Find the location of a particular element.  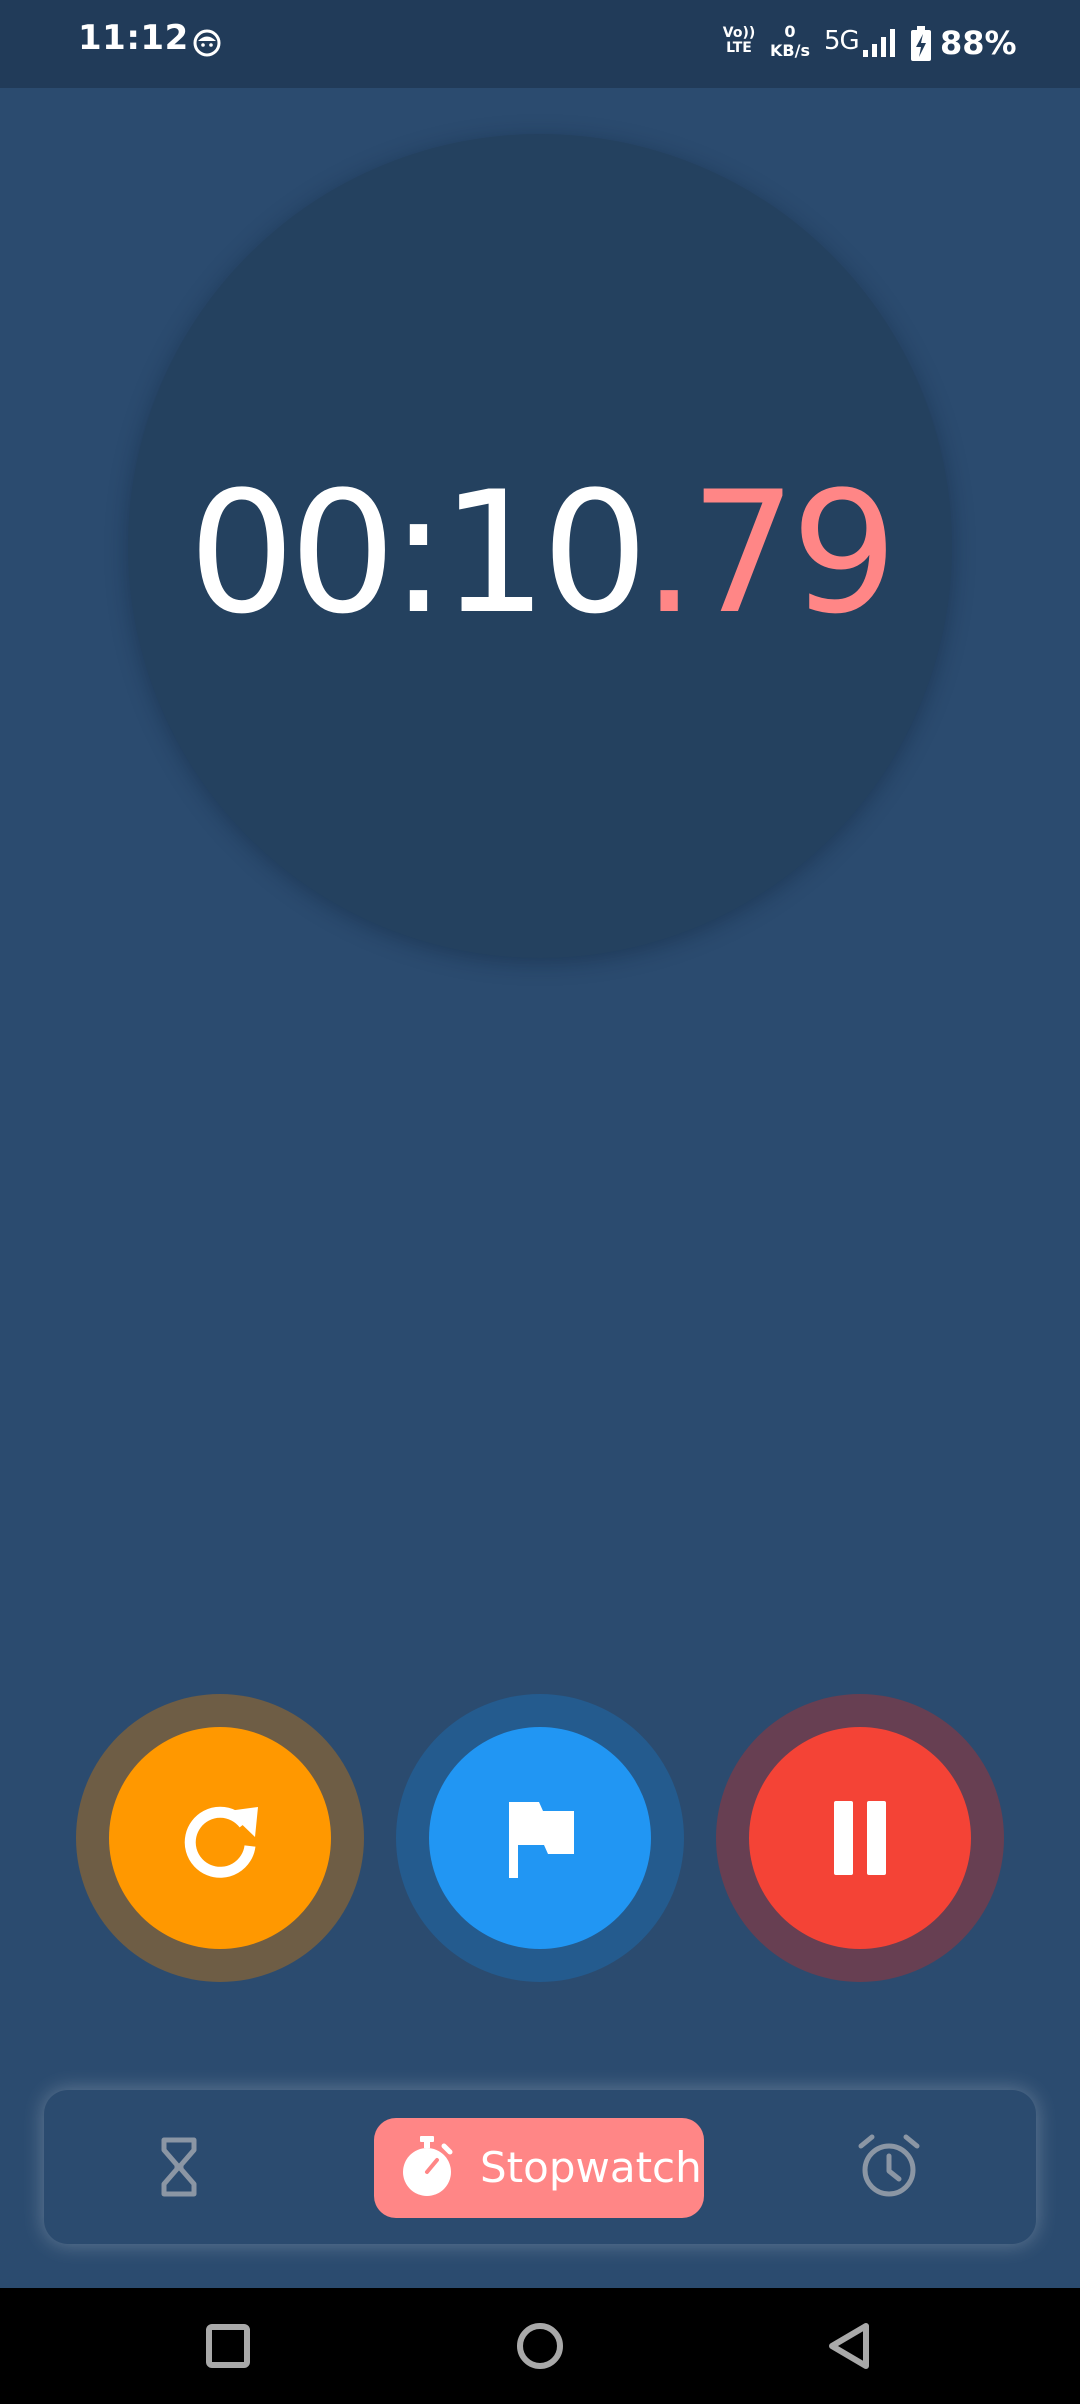

alarm-clock-icon is located at coordinates (889, 2167).